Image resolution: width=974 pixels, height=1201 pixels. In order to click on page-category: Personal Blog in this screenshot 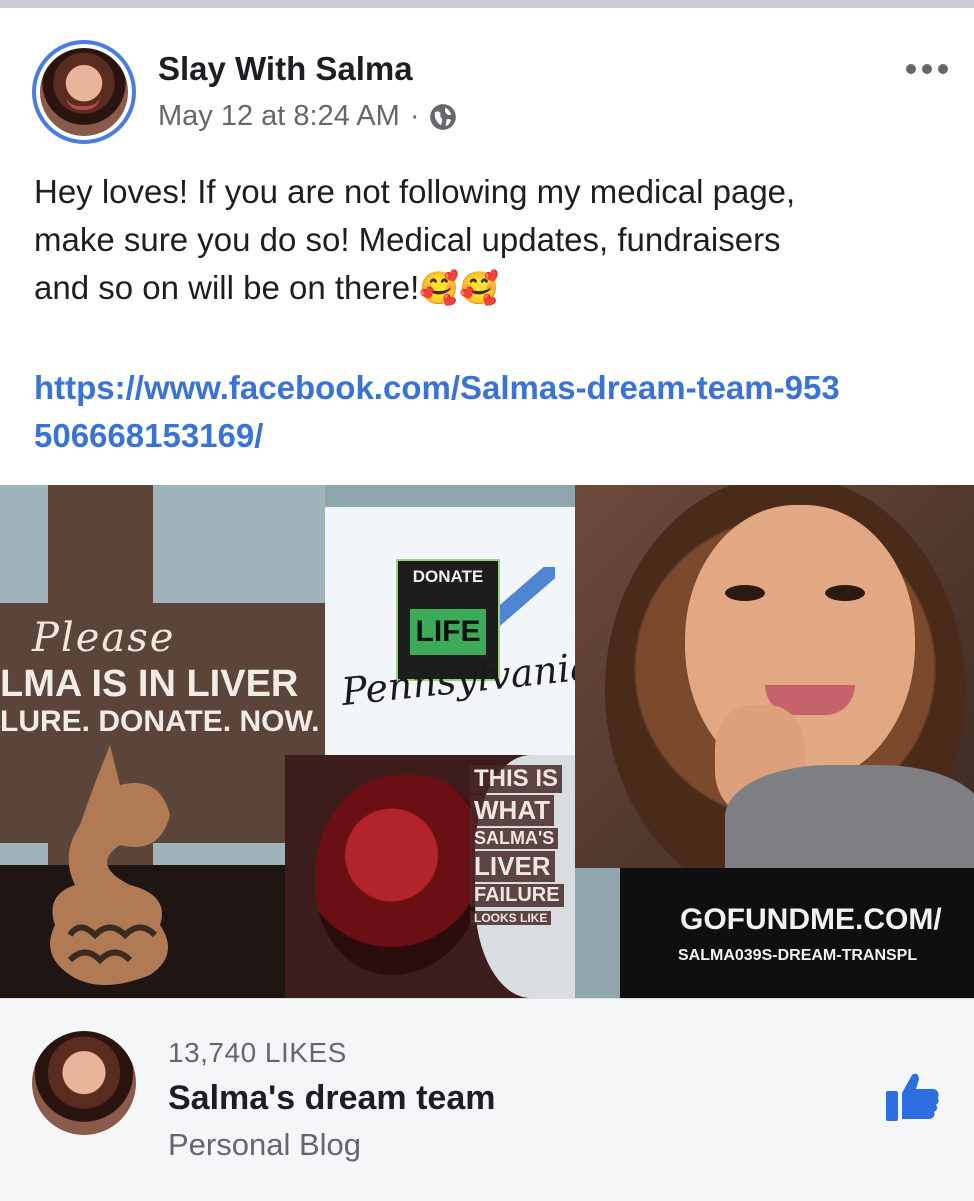, I will do `click(265, 1144)`.